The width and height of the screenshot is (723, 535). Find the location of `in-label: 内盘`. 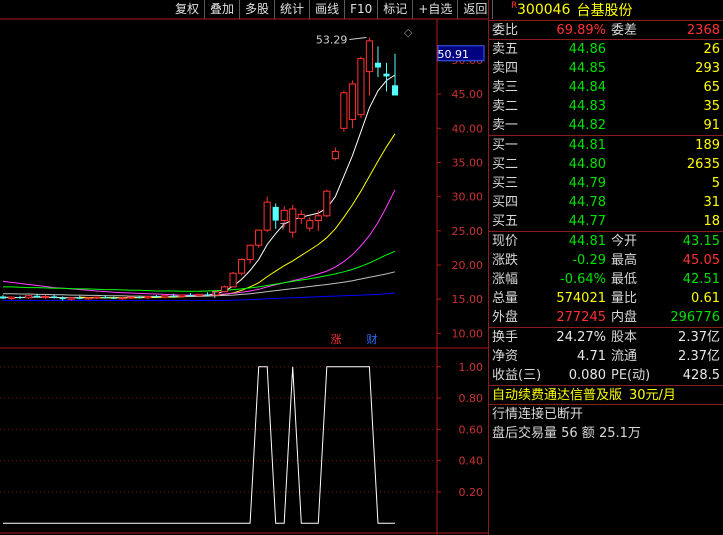

in-label: 内盘 is located at coordinates (624, 317).